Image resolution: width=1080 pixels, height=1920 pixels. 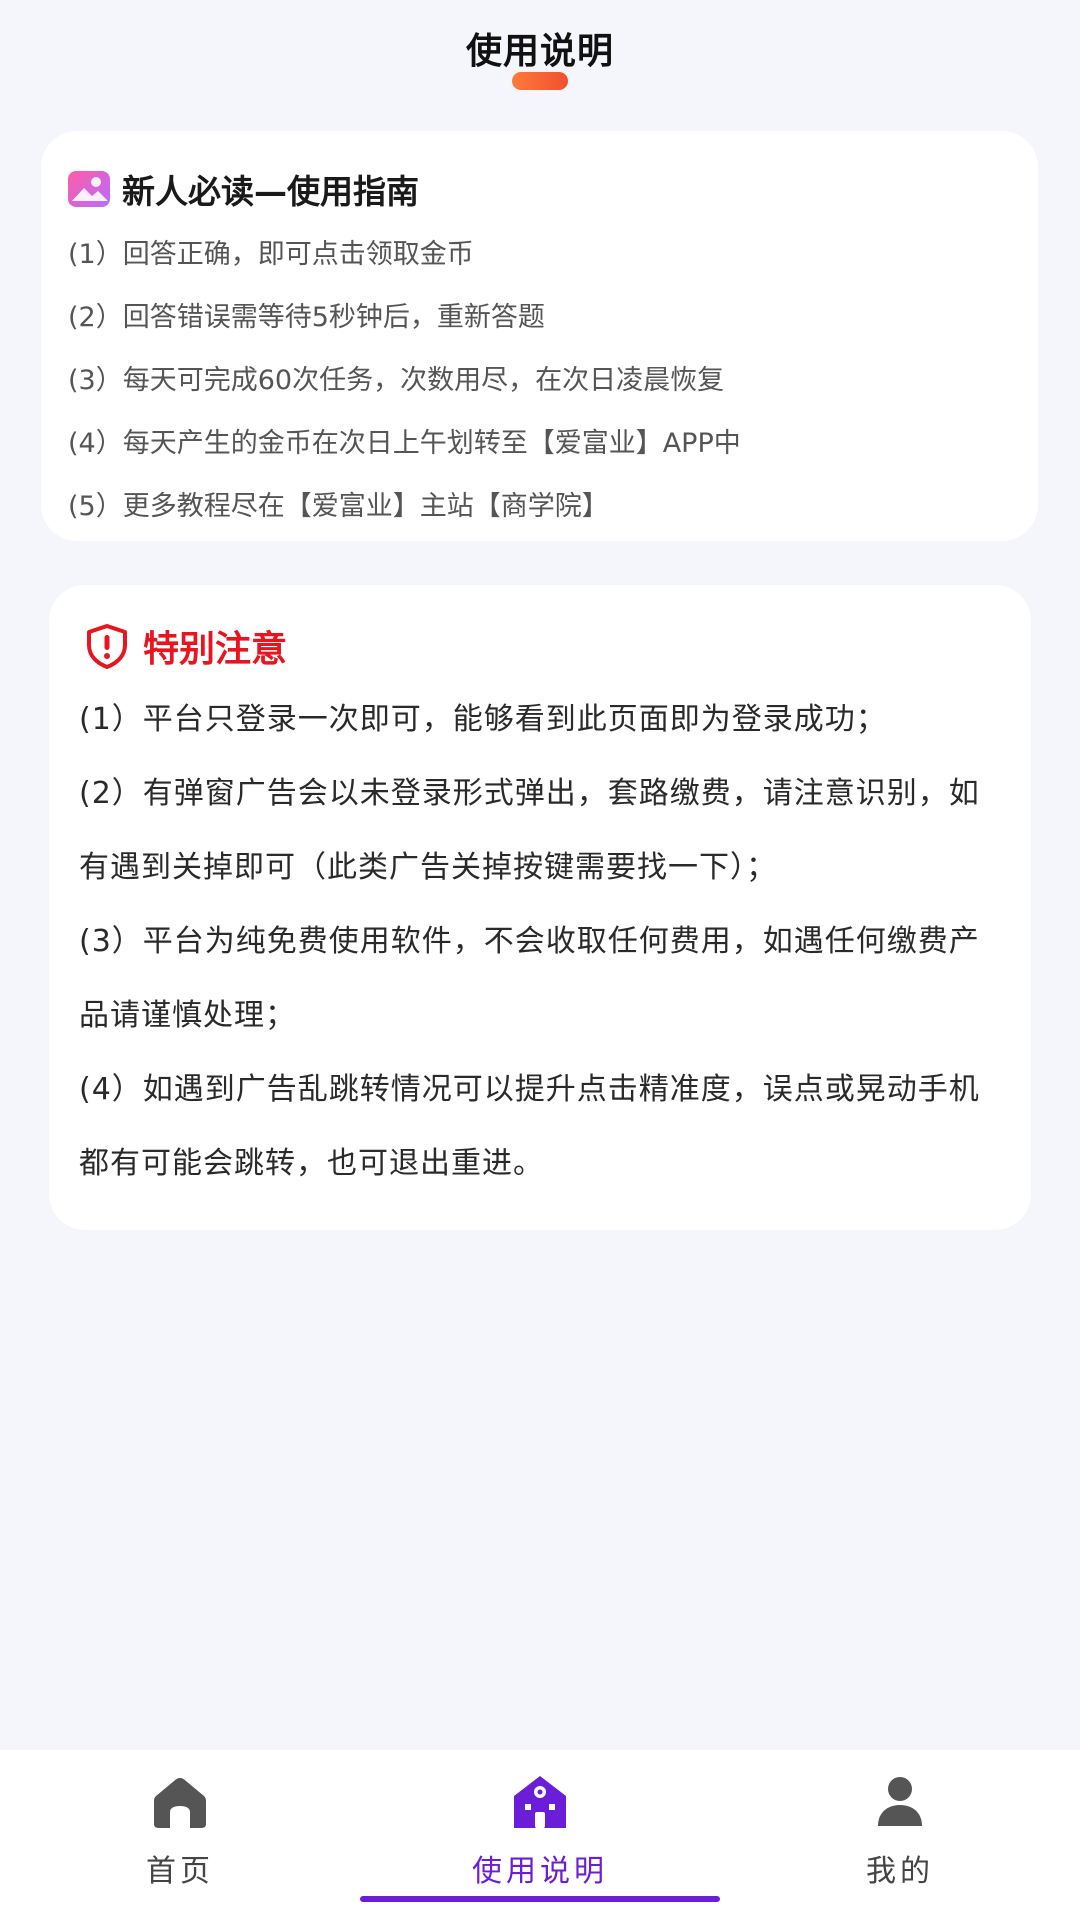 I want to click on notice-title: 特别注意, so click(x=215, y=649).